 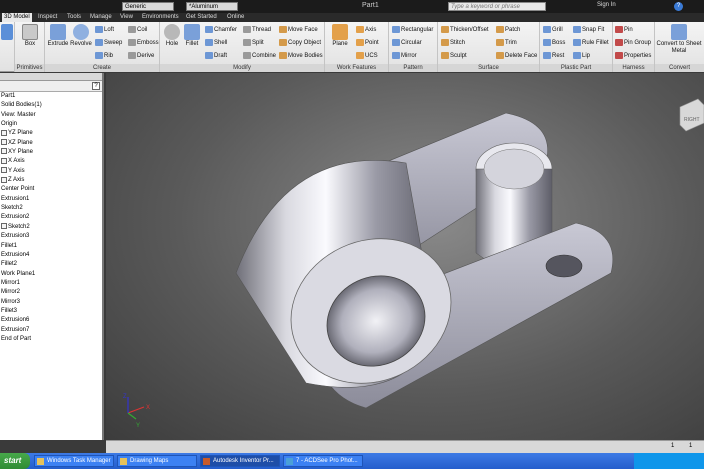 I want to click on plane-button: Plane, so click(x=340, y=35).